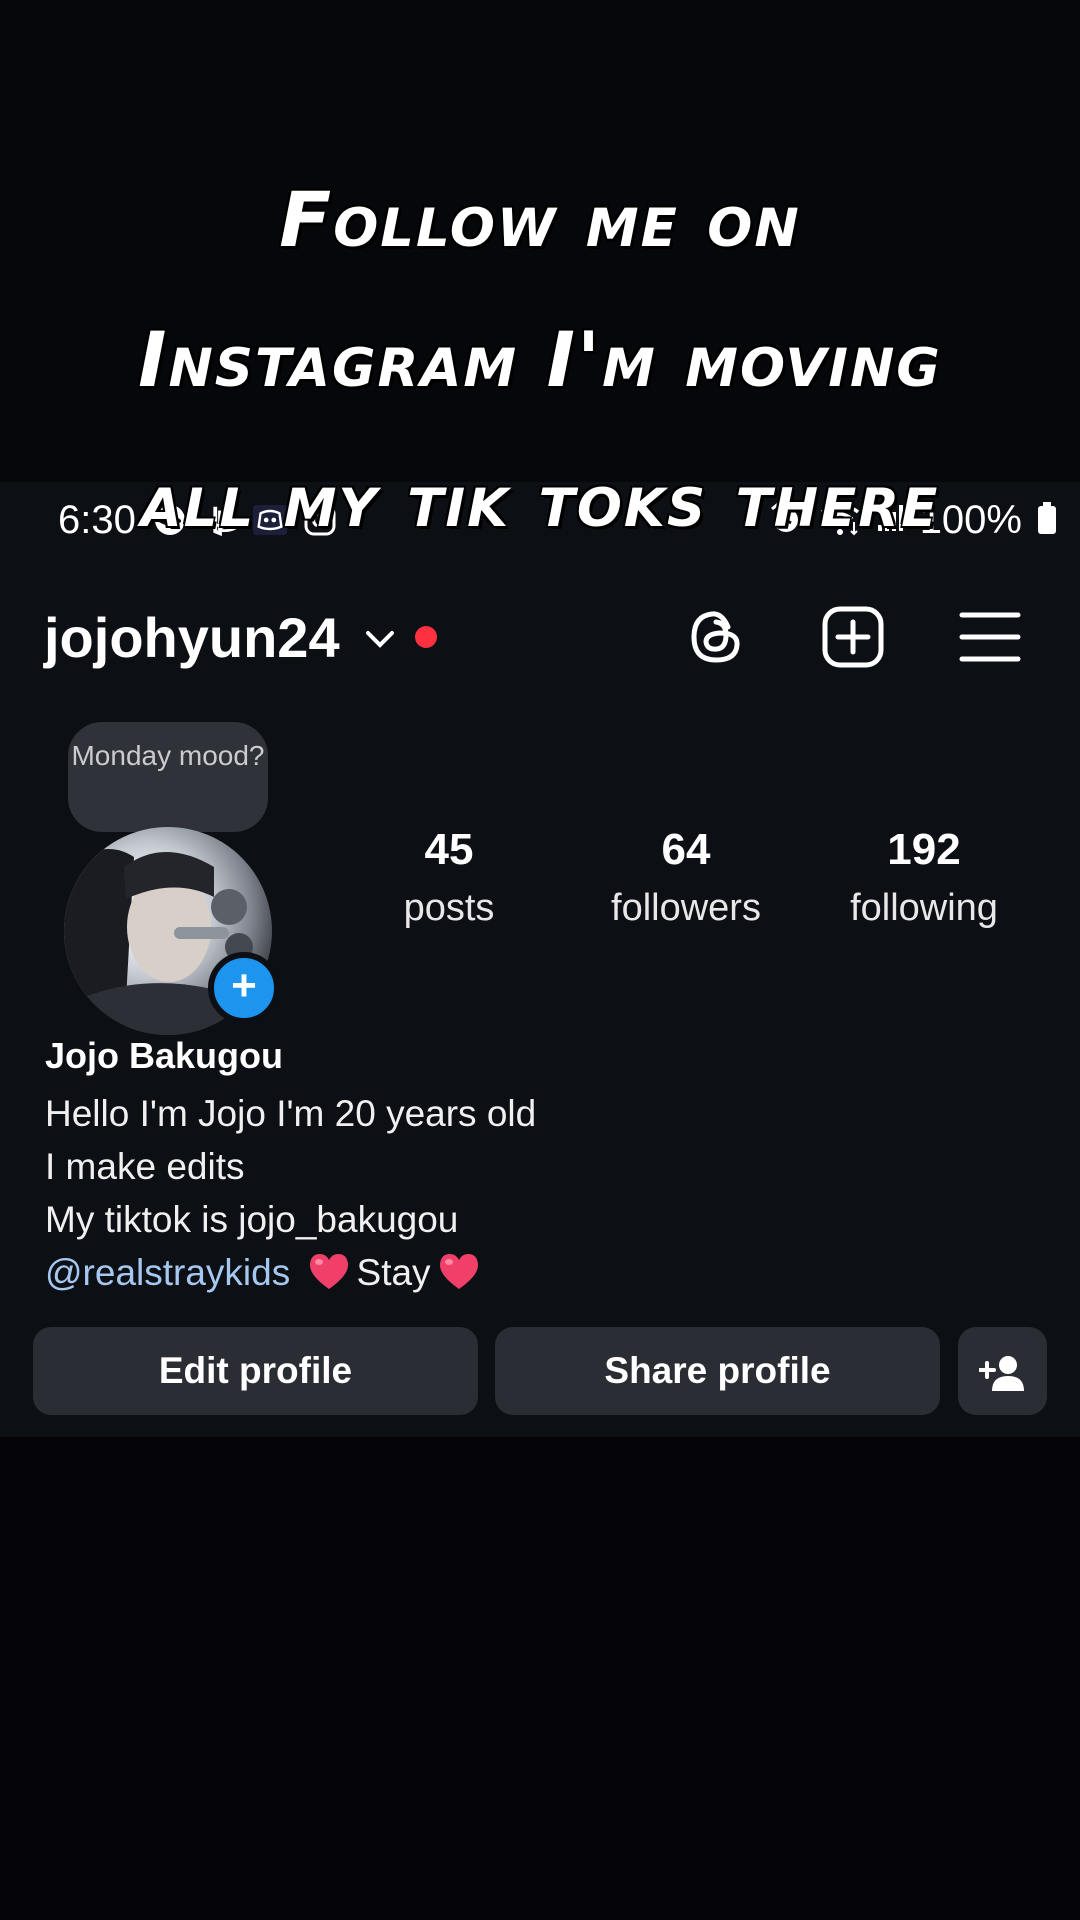 This screenshot has height=1920, width=1080. I want to click on edit-profile-button: Edit profile, so click(255, 1371).